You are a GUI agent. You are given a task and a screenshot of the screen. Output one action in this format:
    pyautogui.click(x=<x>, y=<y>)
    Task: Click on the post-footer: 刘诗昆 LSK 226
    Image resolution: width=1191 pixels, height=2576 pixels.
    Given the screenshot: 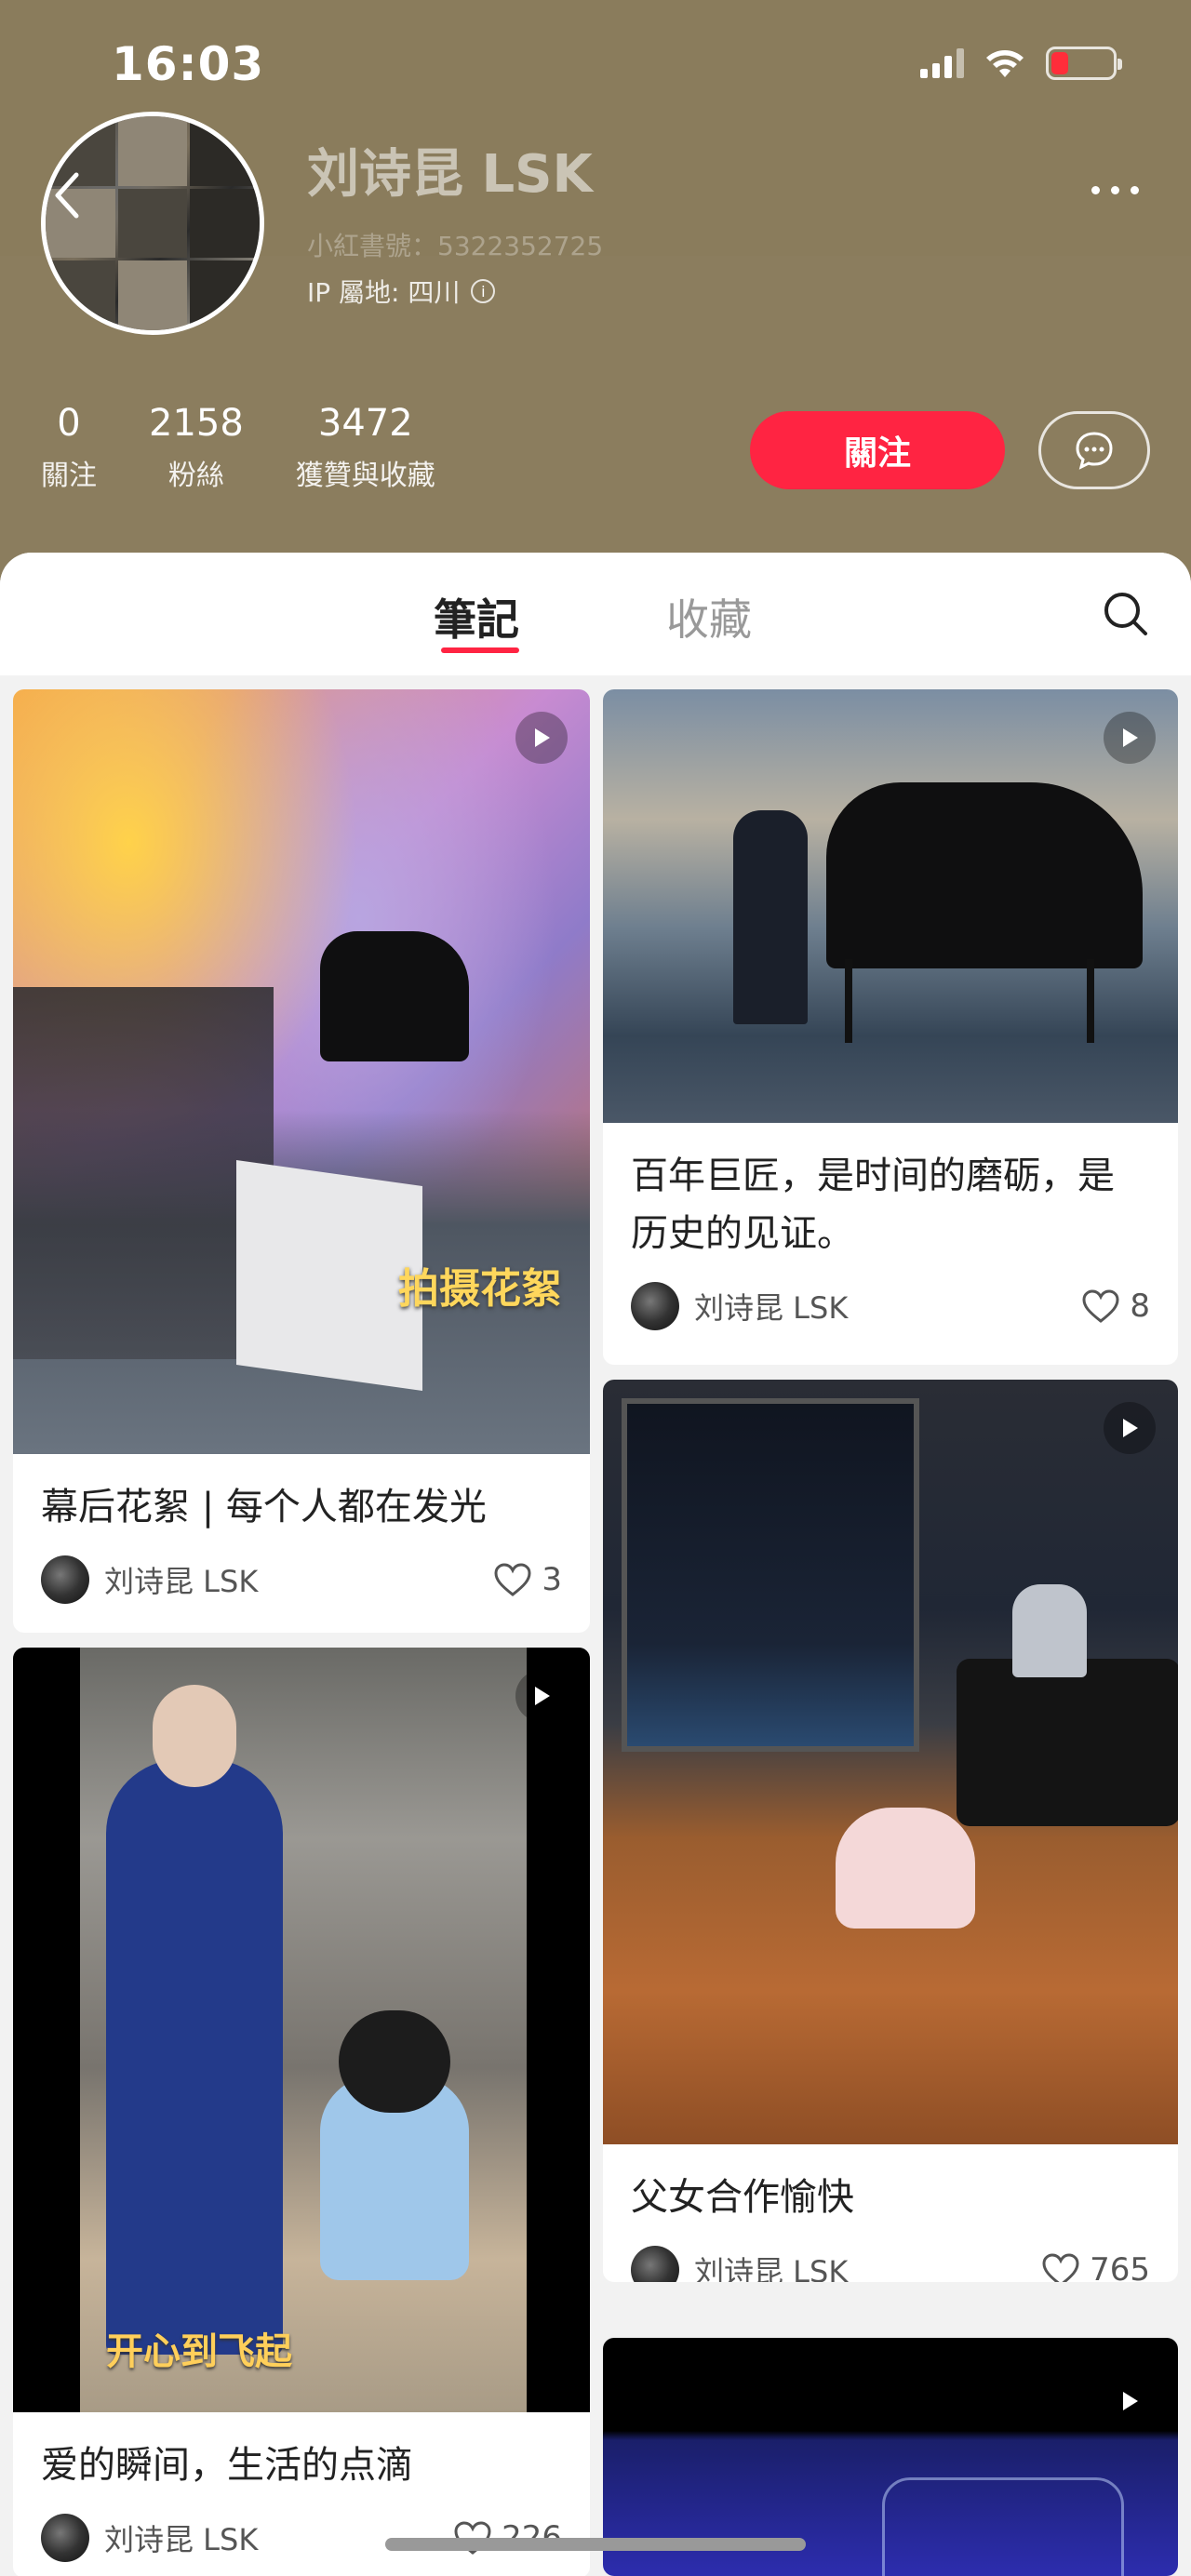 What is the action you would take?
    pyautogui.click(x=301, y=2529)
    